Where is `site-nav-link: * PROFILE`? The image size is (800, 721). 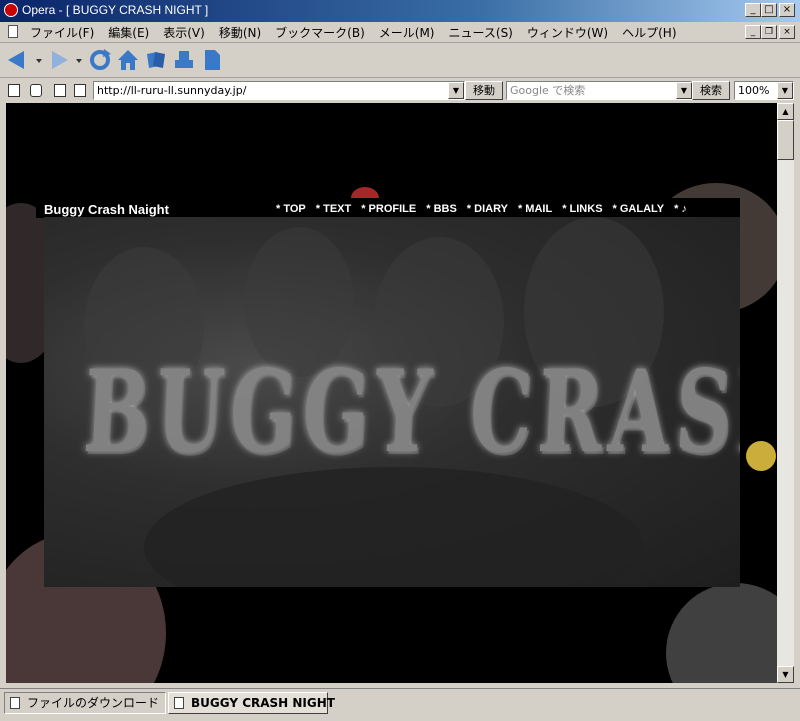 site-nav-link: * PROFILE is located at coordinates (388, 209).